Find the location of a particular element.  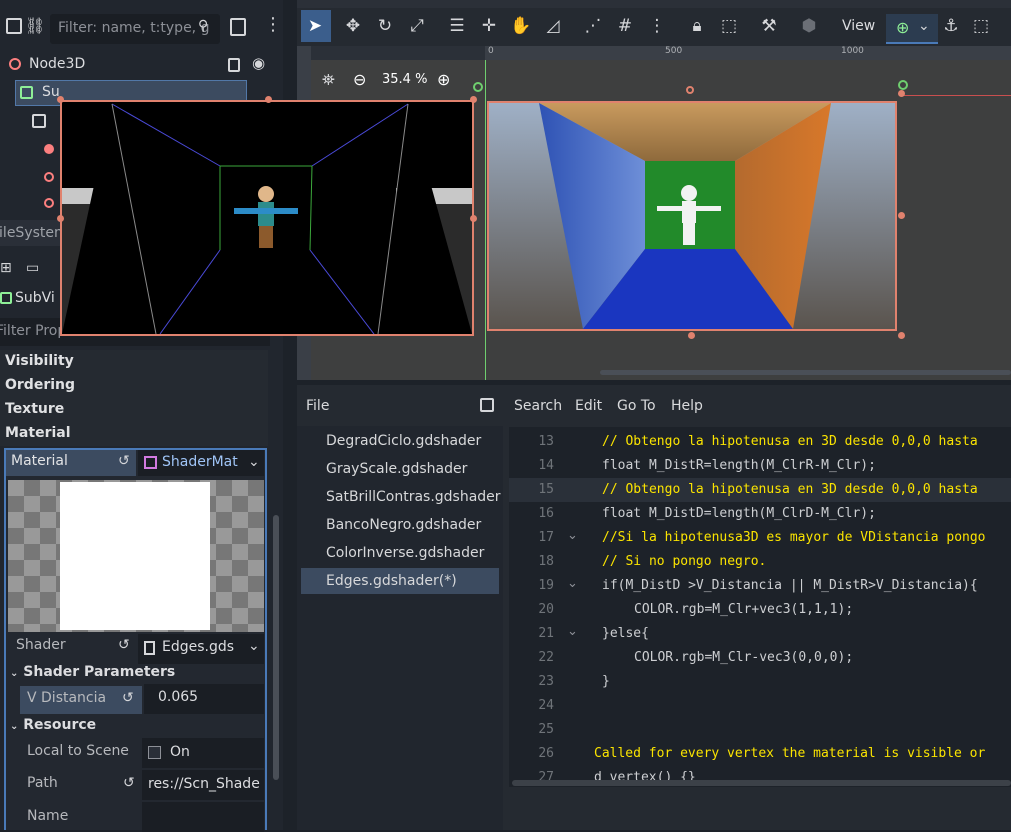

zoom-in-icon: ⊕ is located at coordinates (443, 79).